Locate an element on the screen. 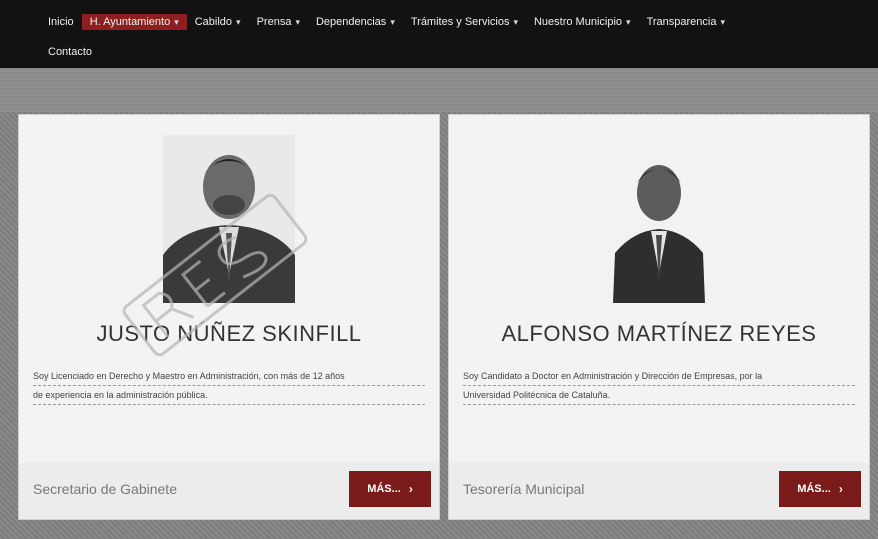 The width and height of the screenshot is (878, 539). nav-item-tramites: Trámites y Servicios ▾ is located at coordinates (464, 22).